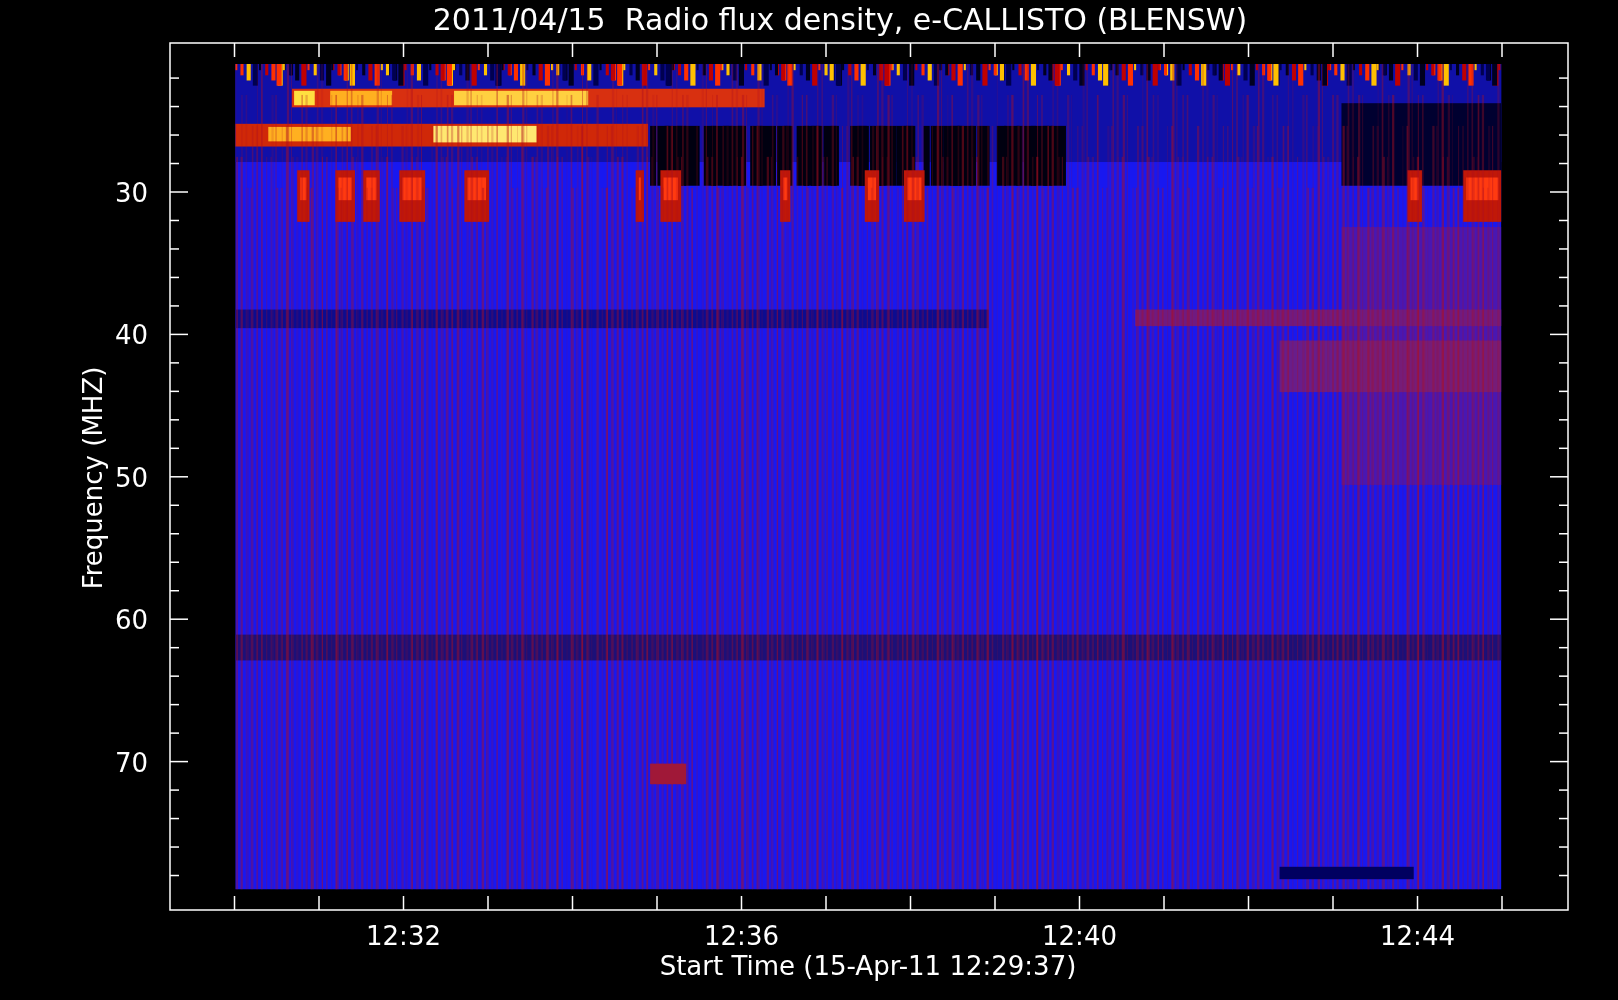  What do you see at coordinates (131, 477) in the screenshot?
I see `y-tick-label: 50` at bounding box center [131, 477].